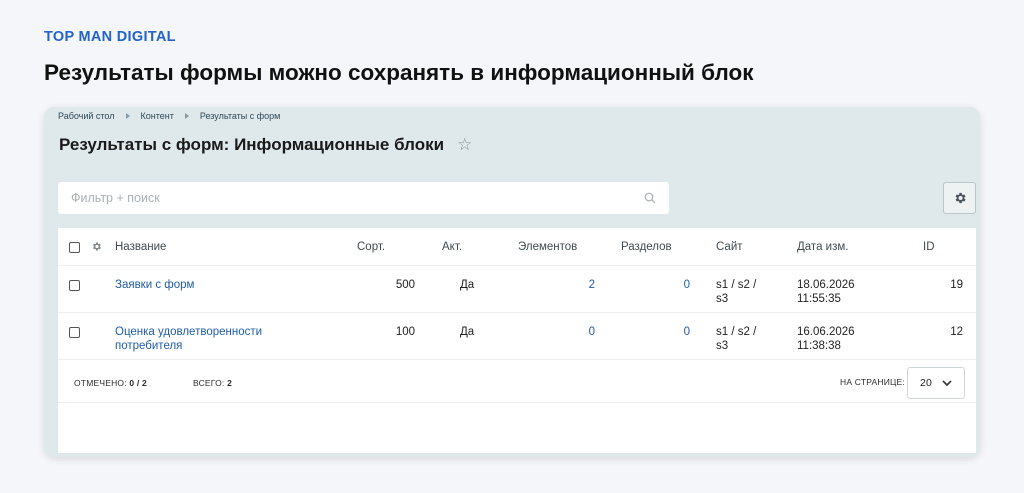 This screenshot has height=493, width=1024. I want to click on breadcrumb-item-content: Контент, so click(157, 116).